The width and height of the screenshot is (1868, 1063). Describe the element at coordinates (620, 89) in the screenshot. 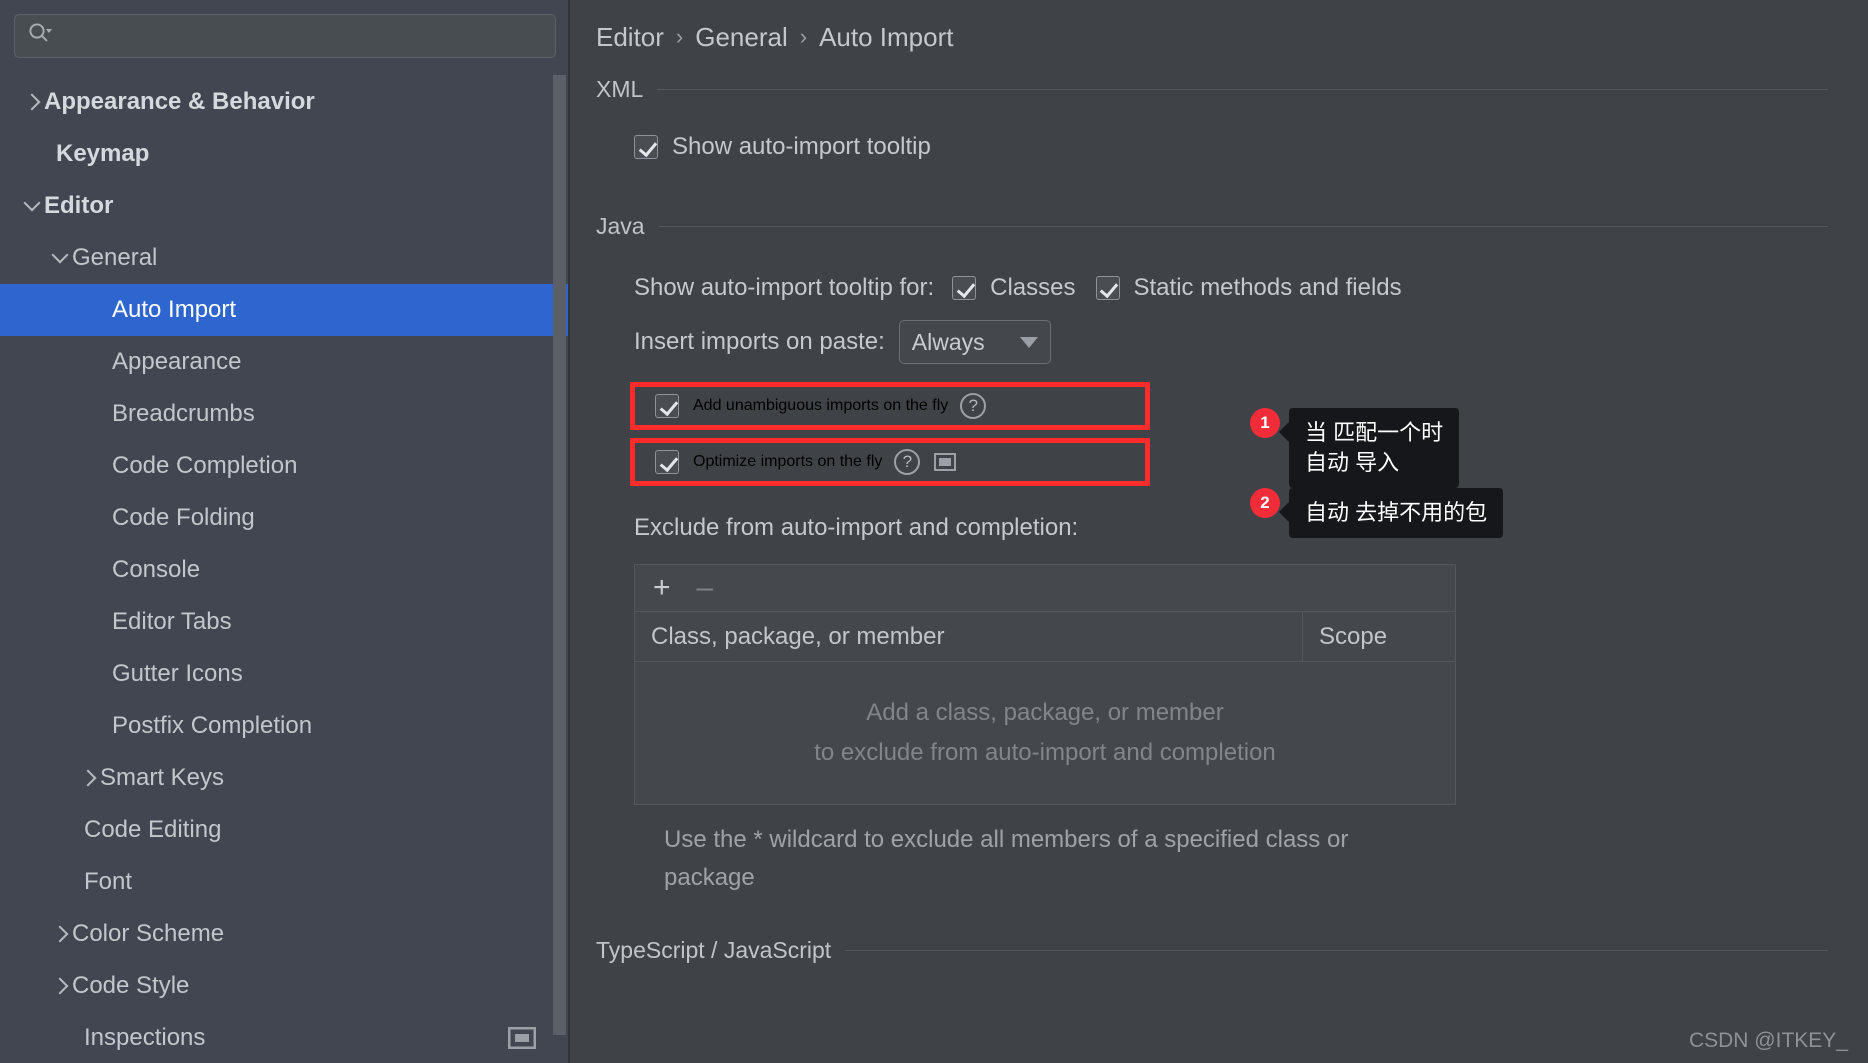

I see `section-title-xml: XML` at that location.